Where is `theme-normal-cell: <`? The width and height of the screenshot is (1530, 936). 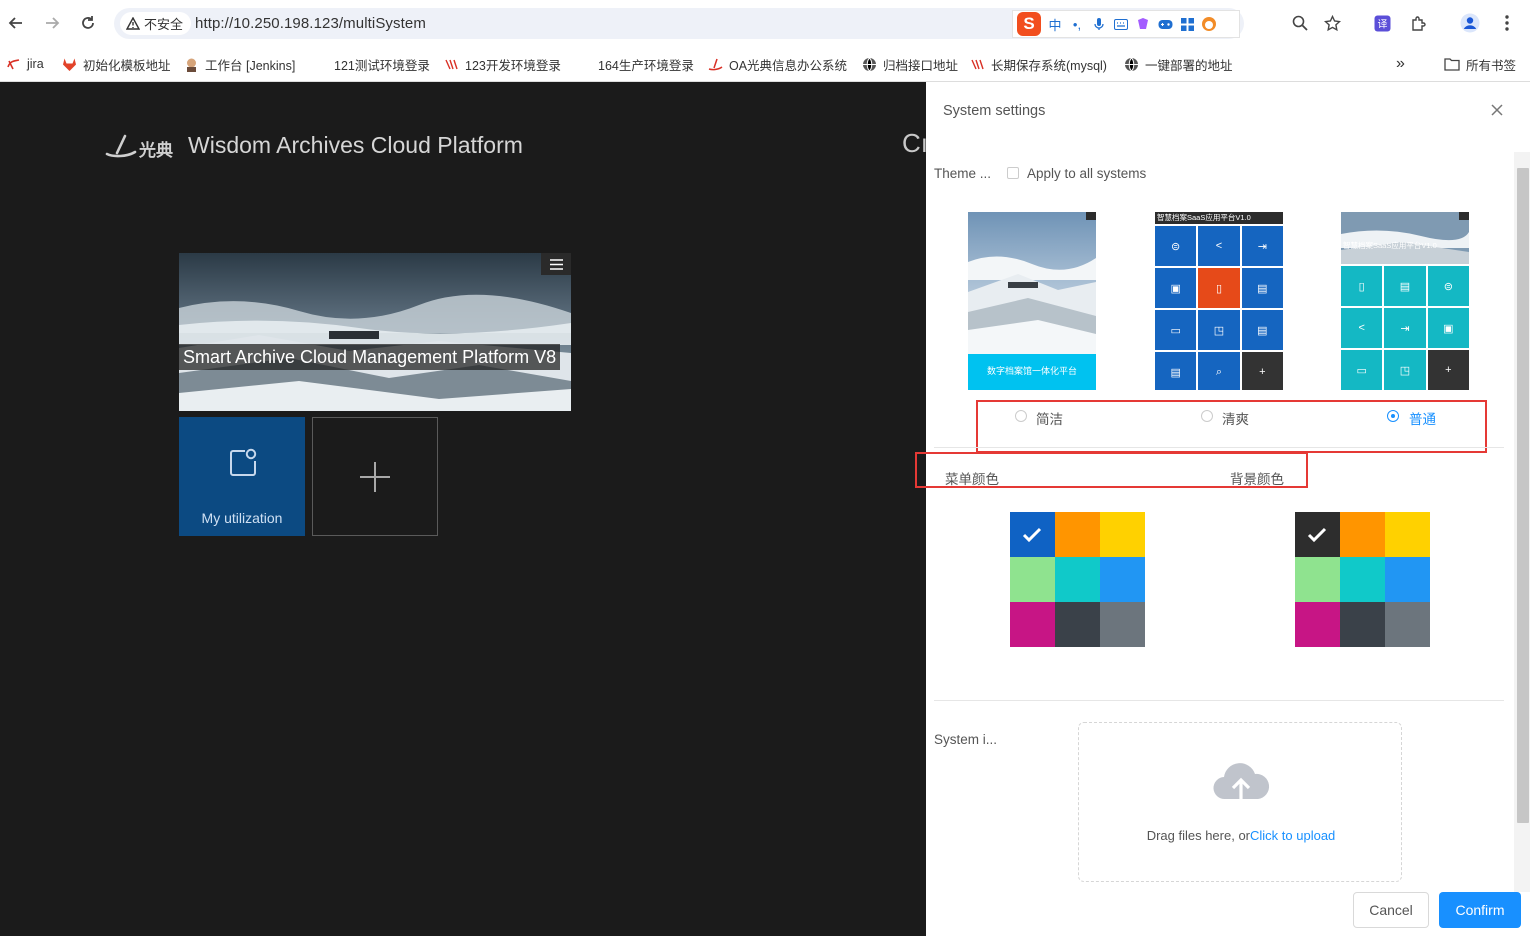
theme-normal-cell: < is located at coordinates (1362, 328).